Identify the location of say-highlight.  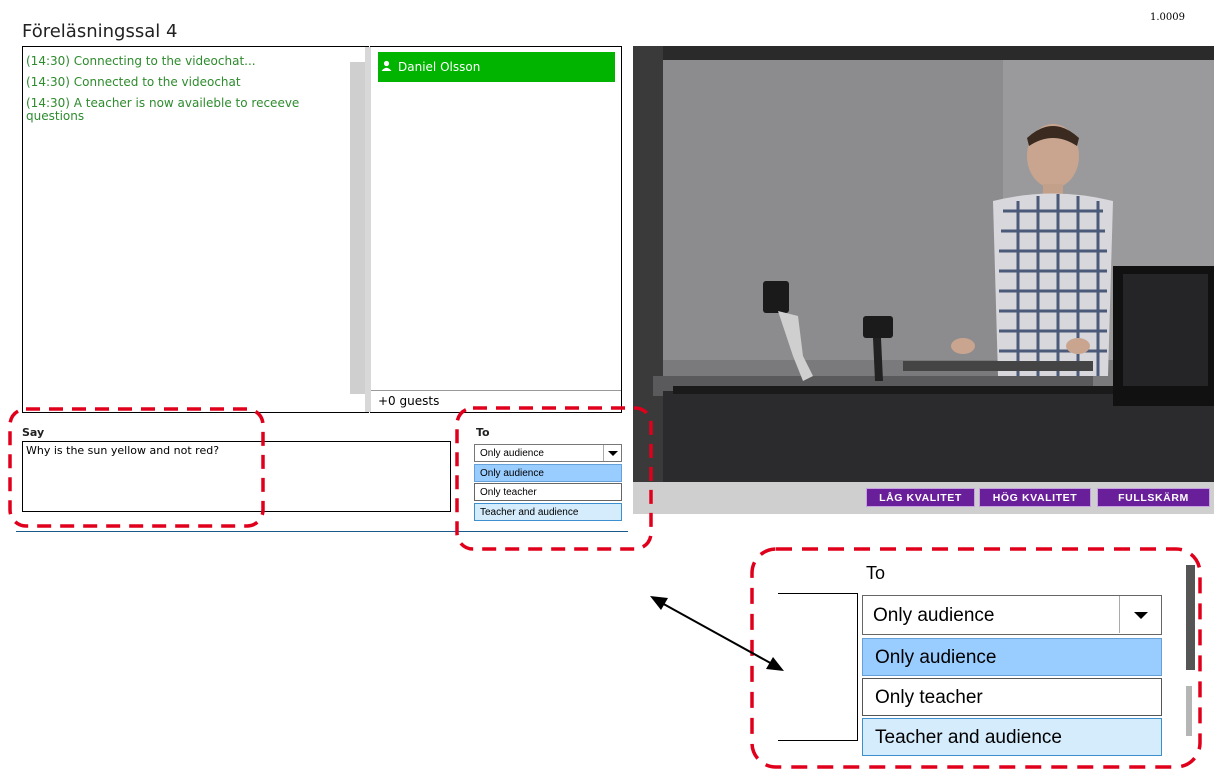
(136, 467).